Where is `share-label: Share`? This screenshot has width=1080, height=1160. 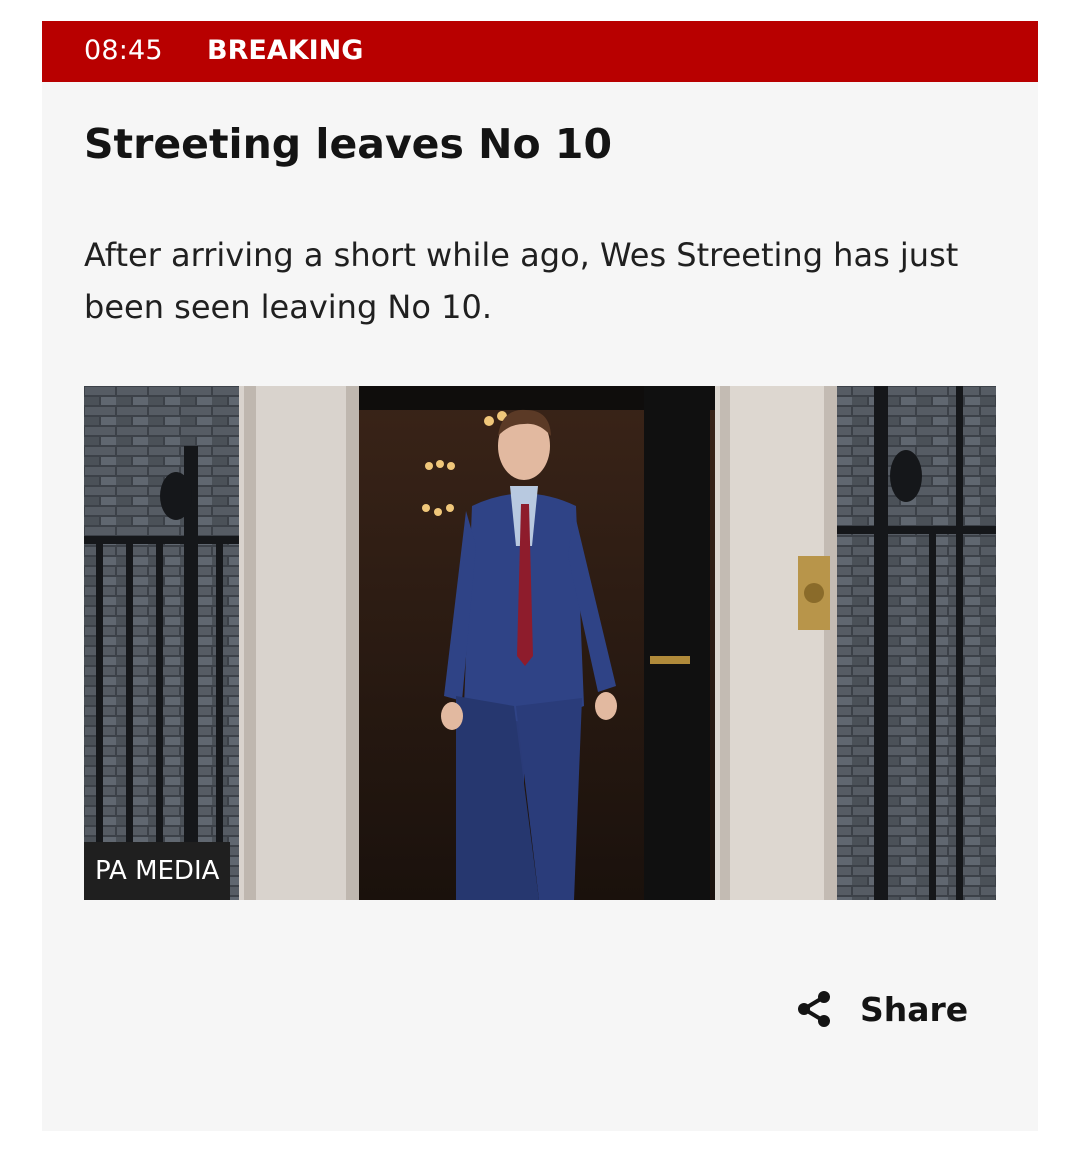 share-label: Share is located at coordinates (914, 1009).